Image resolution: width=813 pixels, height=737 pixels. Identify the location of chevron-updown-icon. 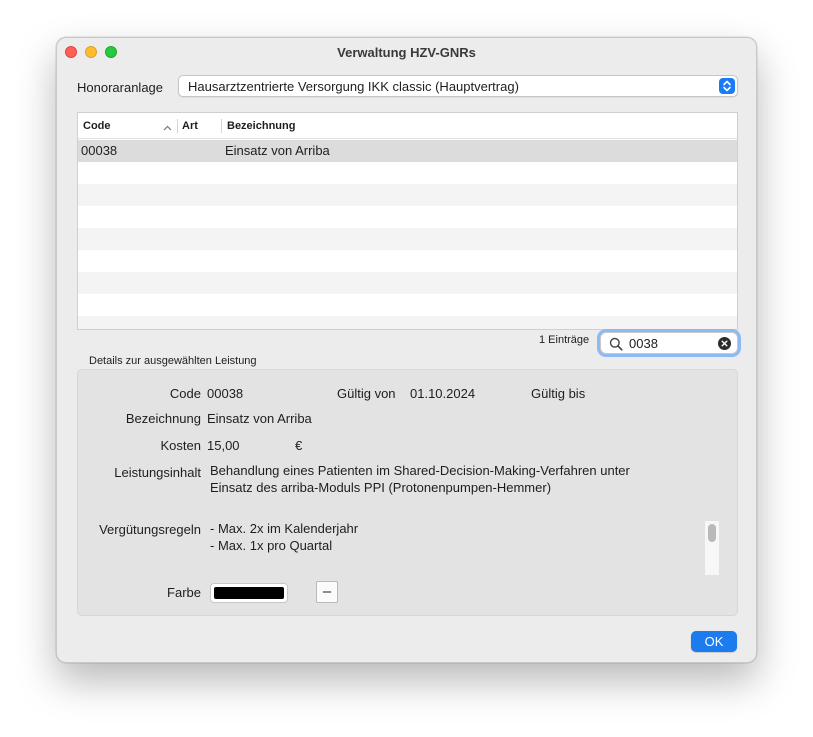
(727, 86).